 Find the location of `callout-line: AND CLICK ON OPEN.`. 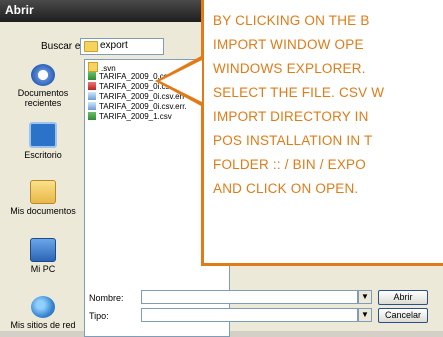

callout-line: AND CLICK ON OPEN. is located at coordinates (286, 188).